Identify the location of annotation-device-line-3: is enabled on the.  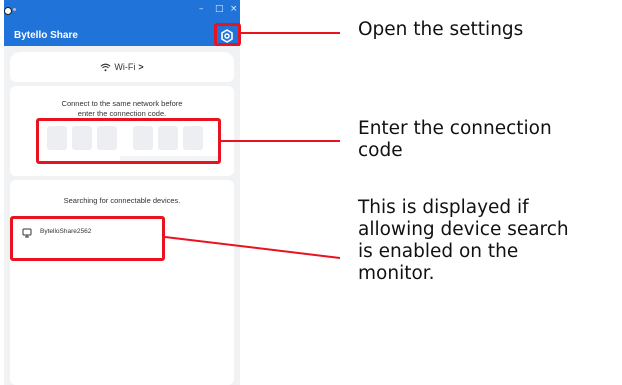
(438, 251).